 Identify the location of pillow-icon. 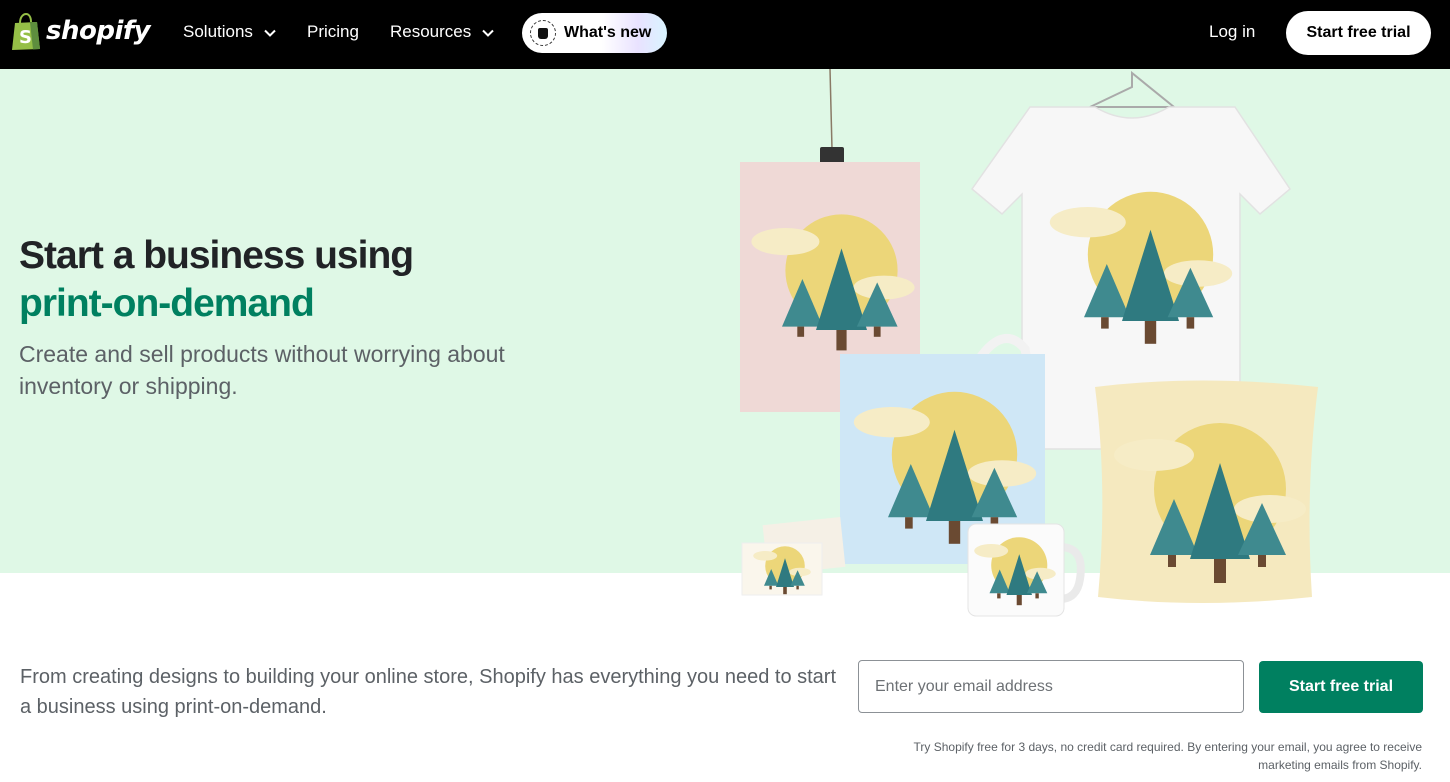
(1206, 491).